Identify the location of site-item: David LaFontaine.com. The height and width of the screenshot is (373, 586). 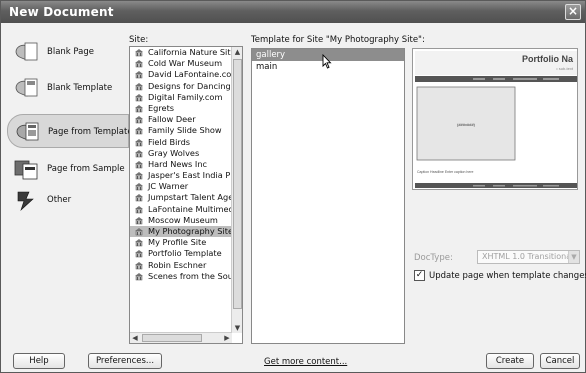
(181, 74).